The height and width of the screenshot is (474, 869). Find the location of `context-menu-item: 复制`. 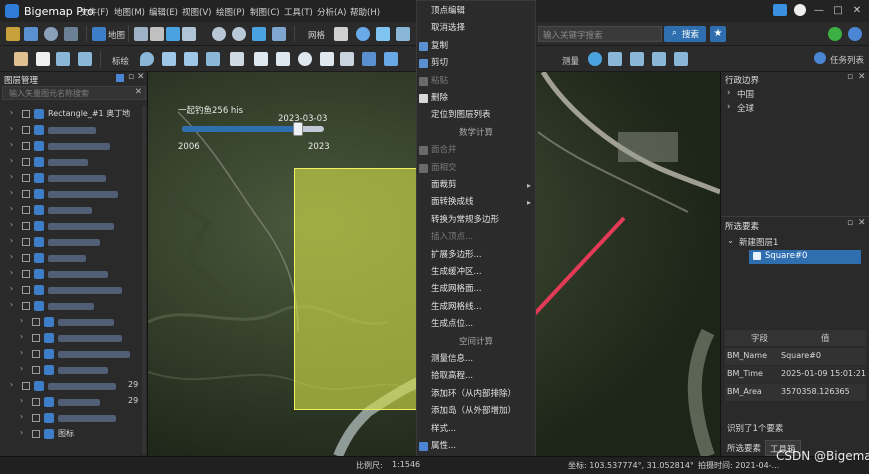

context-menu-item: 复制 is located at coordinates (476, 46).